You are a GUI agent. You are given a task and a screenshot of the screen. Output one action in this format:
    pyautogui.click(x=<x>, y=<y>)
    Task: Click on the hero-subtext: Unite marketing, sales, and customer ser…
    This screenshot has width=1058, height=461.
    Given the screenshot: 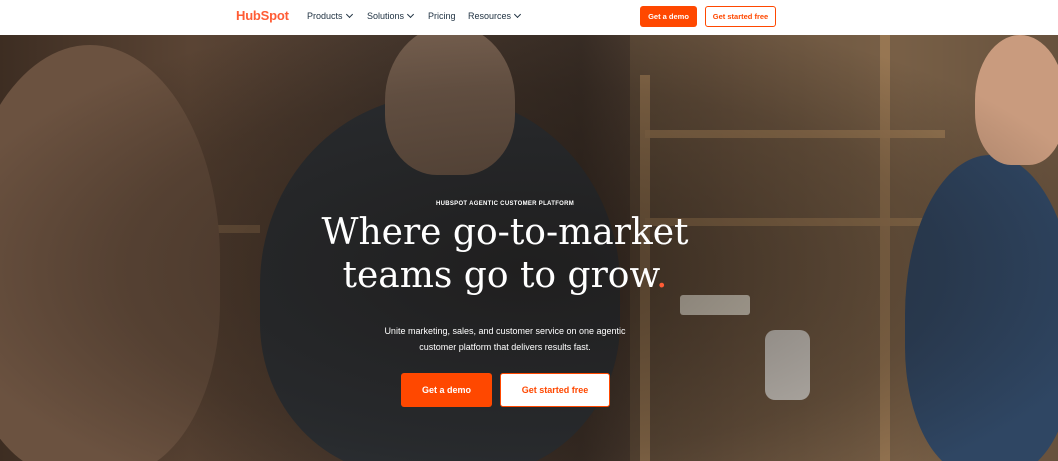 What is the action you would take?
    pyautogui.click(x=505, y=339)
    